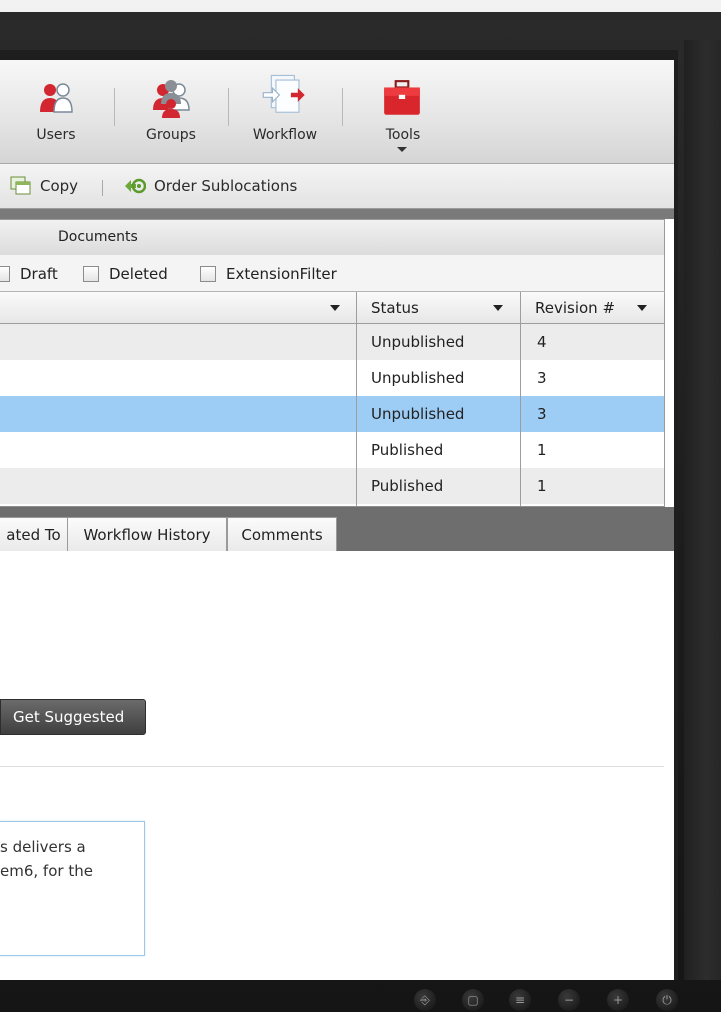 Image resolution: width=721 pixels, height=1012 pixels. Describe the element at coordinates (337, 112) in the screenshot. I see `ribbon: Users Groups Workflow Tools` at that location.